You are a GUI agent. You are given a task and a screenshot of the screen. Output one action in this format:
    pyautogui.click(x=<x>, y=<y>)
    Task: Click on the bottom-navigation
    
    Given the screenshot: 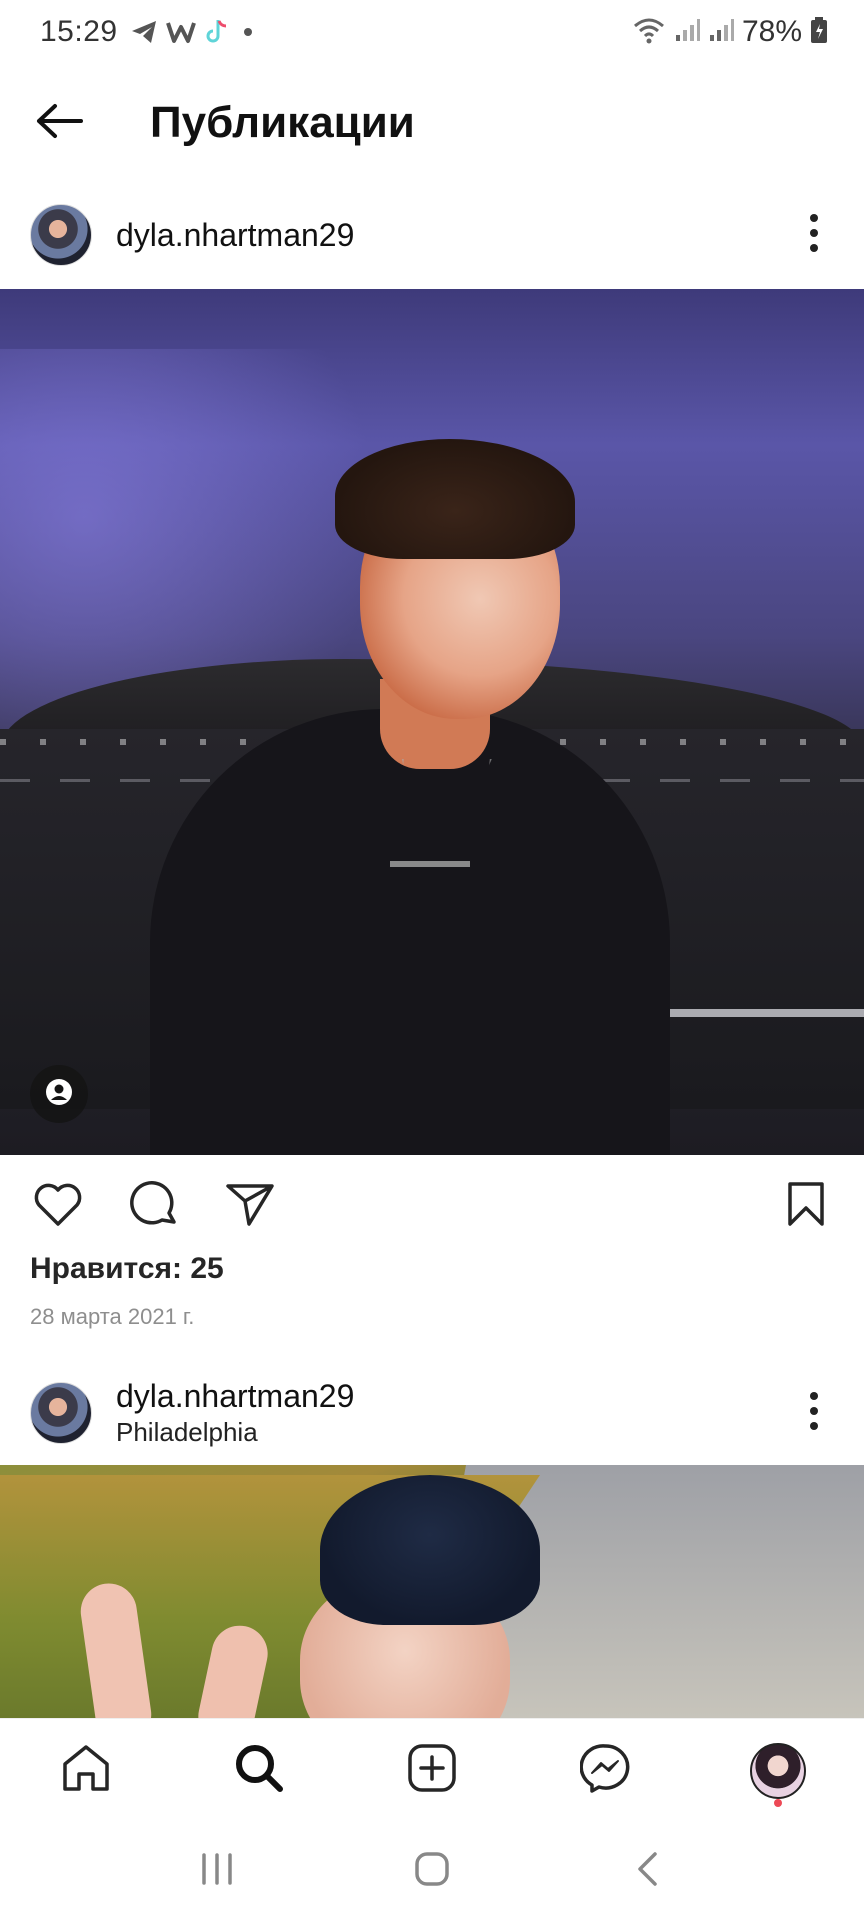 What is the action you would take?
    pyautogui.click(x=432, y=1770)
    